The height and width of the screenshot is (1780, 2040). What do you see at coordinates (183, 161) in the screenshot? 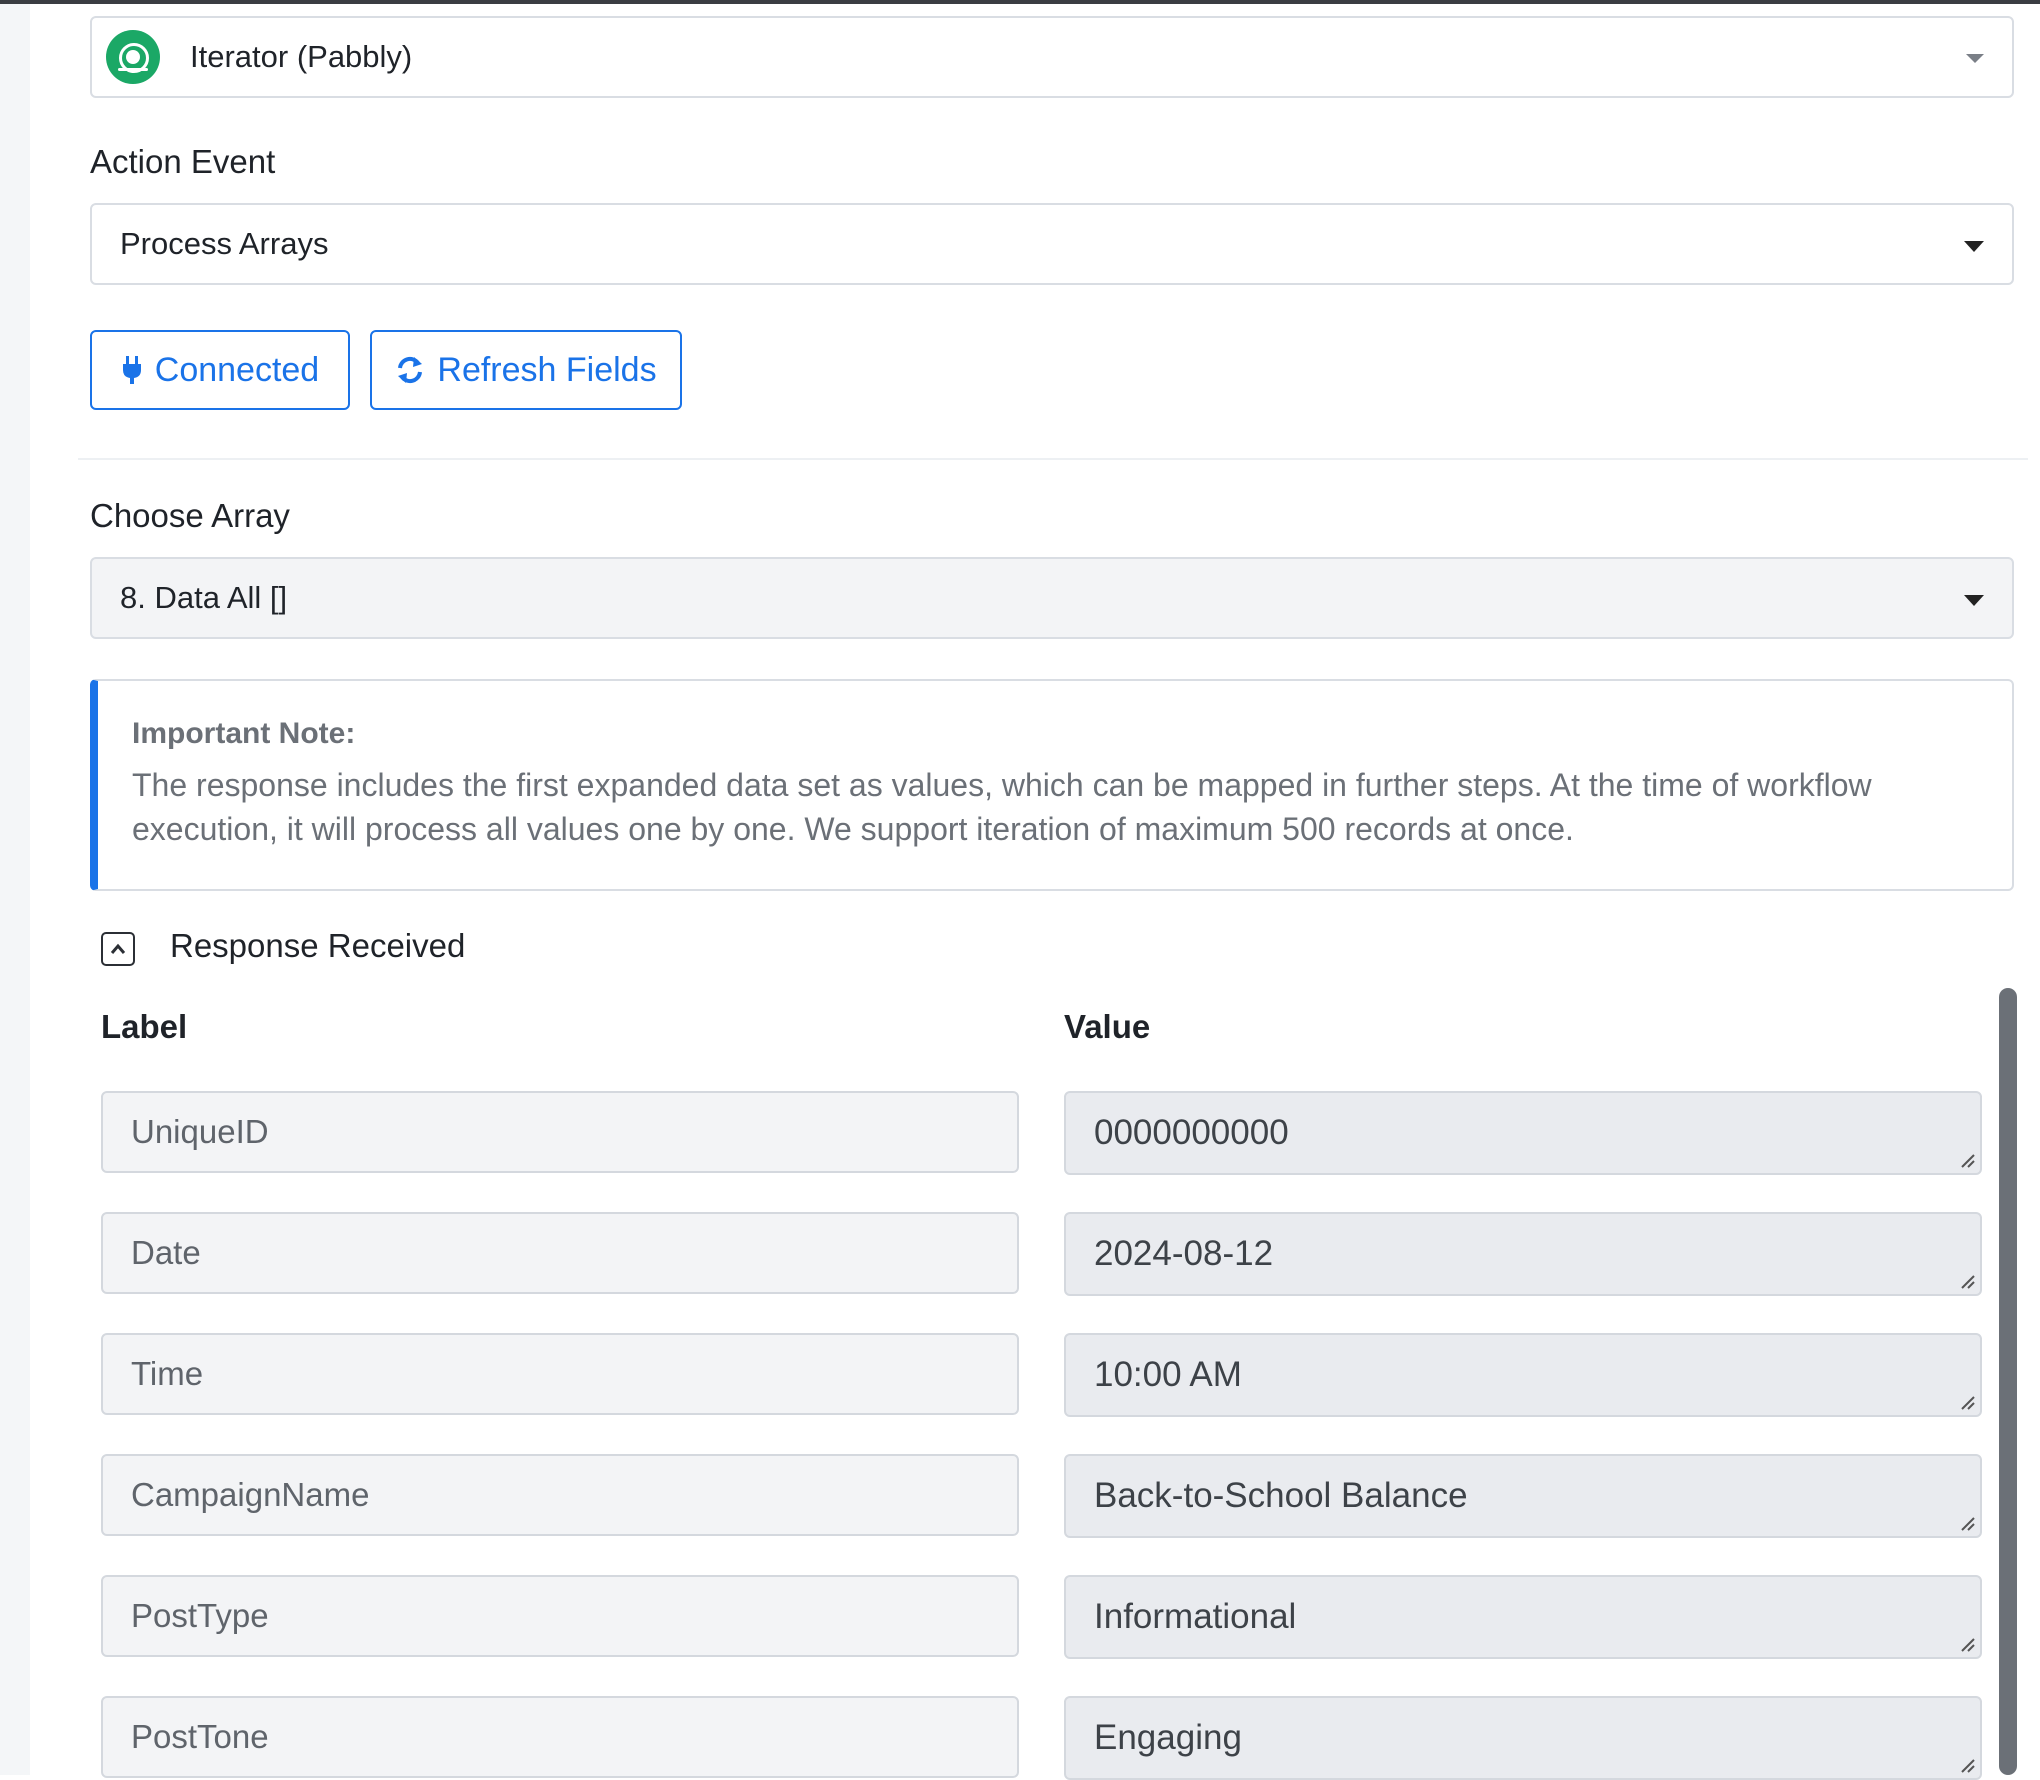
I see `action-event-label: Action Event` at bounding box center [183, 161].